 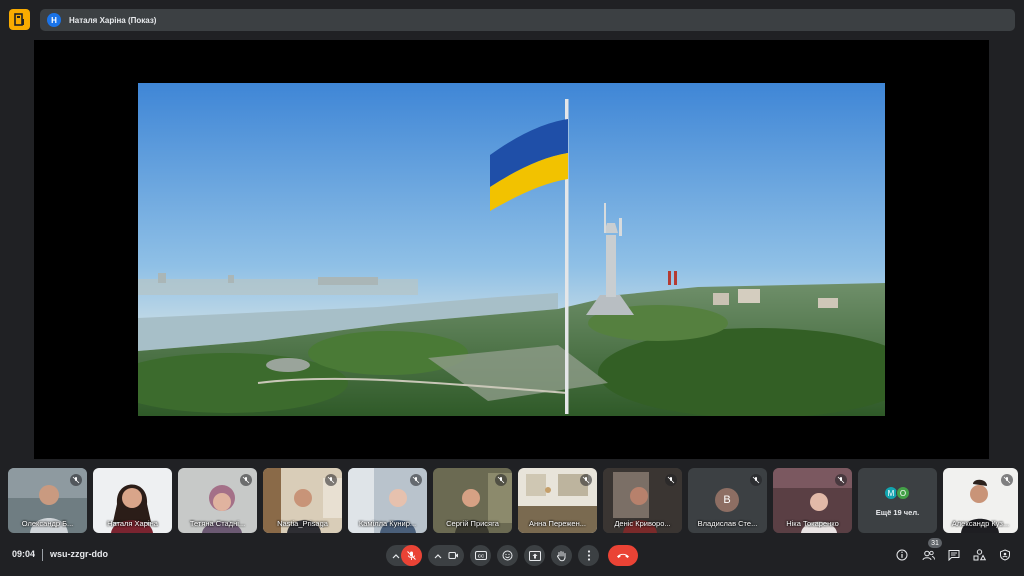 I want to click on presenter-indicator: Н Наталя Харіна (Показ), so click(x=527, y=20).